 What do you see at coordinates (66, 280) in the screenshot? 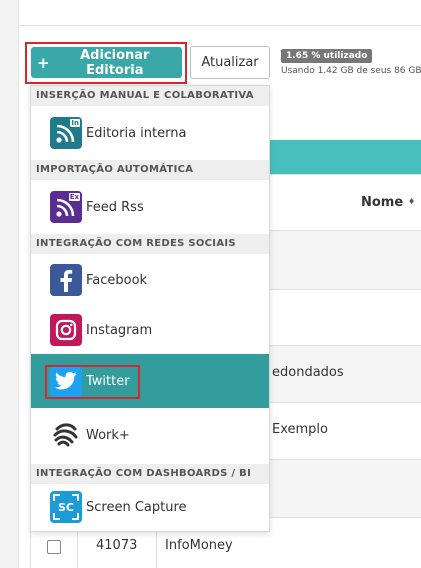
I see `facebook-icon` at bounding box center [66, 280].